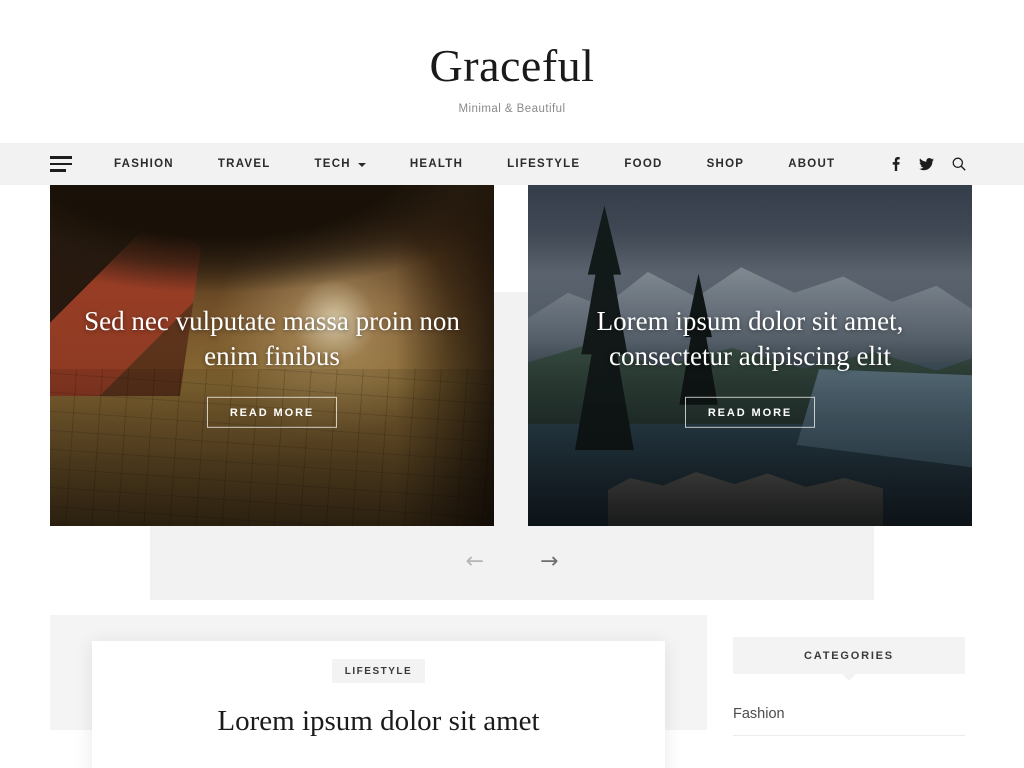 The image size is (1024, 768). Describe the element at coordinates (475, 562) in the screenshot. I see `slider-prev-arrow-icon: ←` at that location.